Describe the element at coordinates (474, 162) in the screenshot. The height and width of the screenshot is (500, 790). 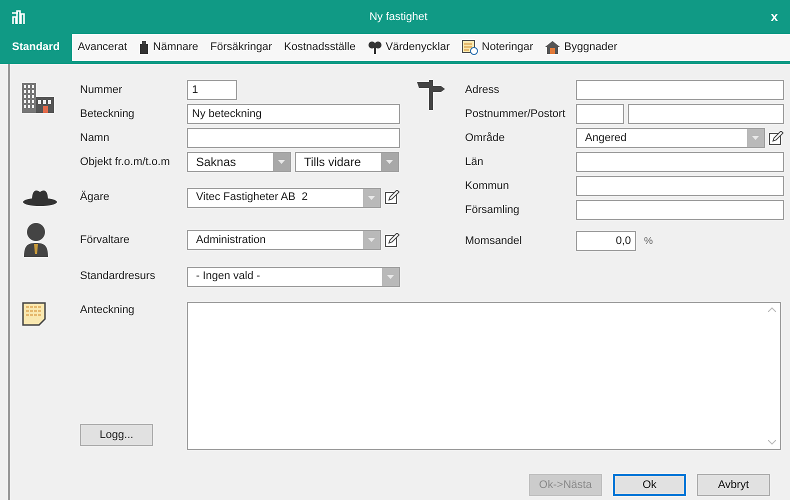
I see `field-label: Län` at that location.